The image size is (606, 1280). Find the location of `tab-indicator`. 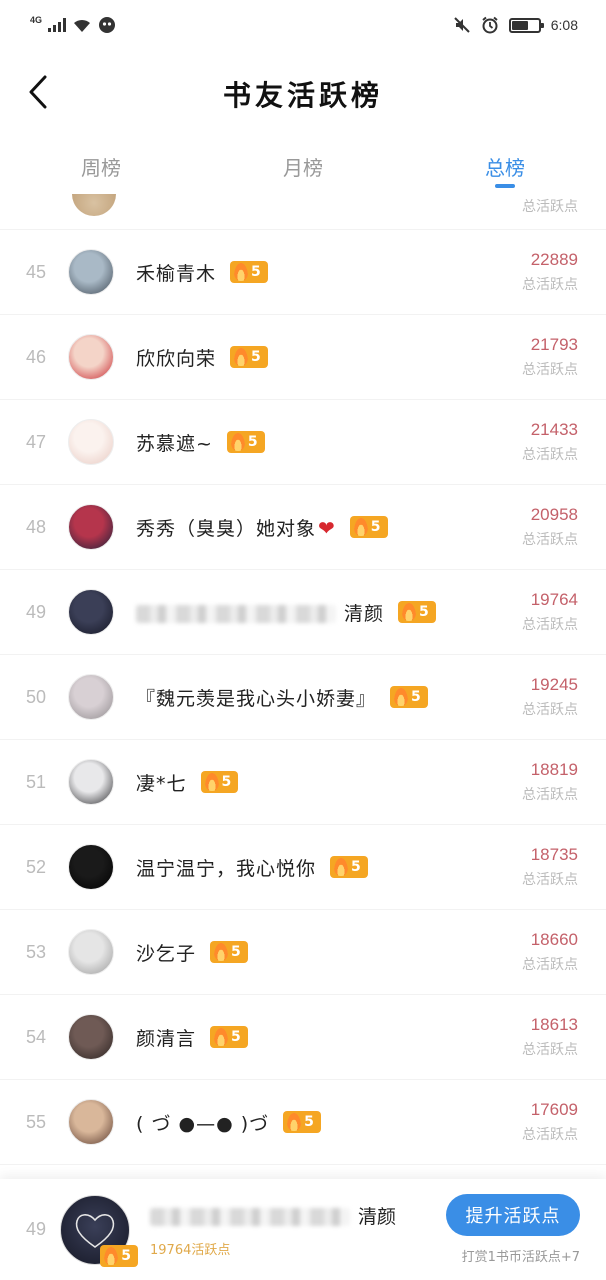

tab-indicator is located at coordinates (303, 186).